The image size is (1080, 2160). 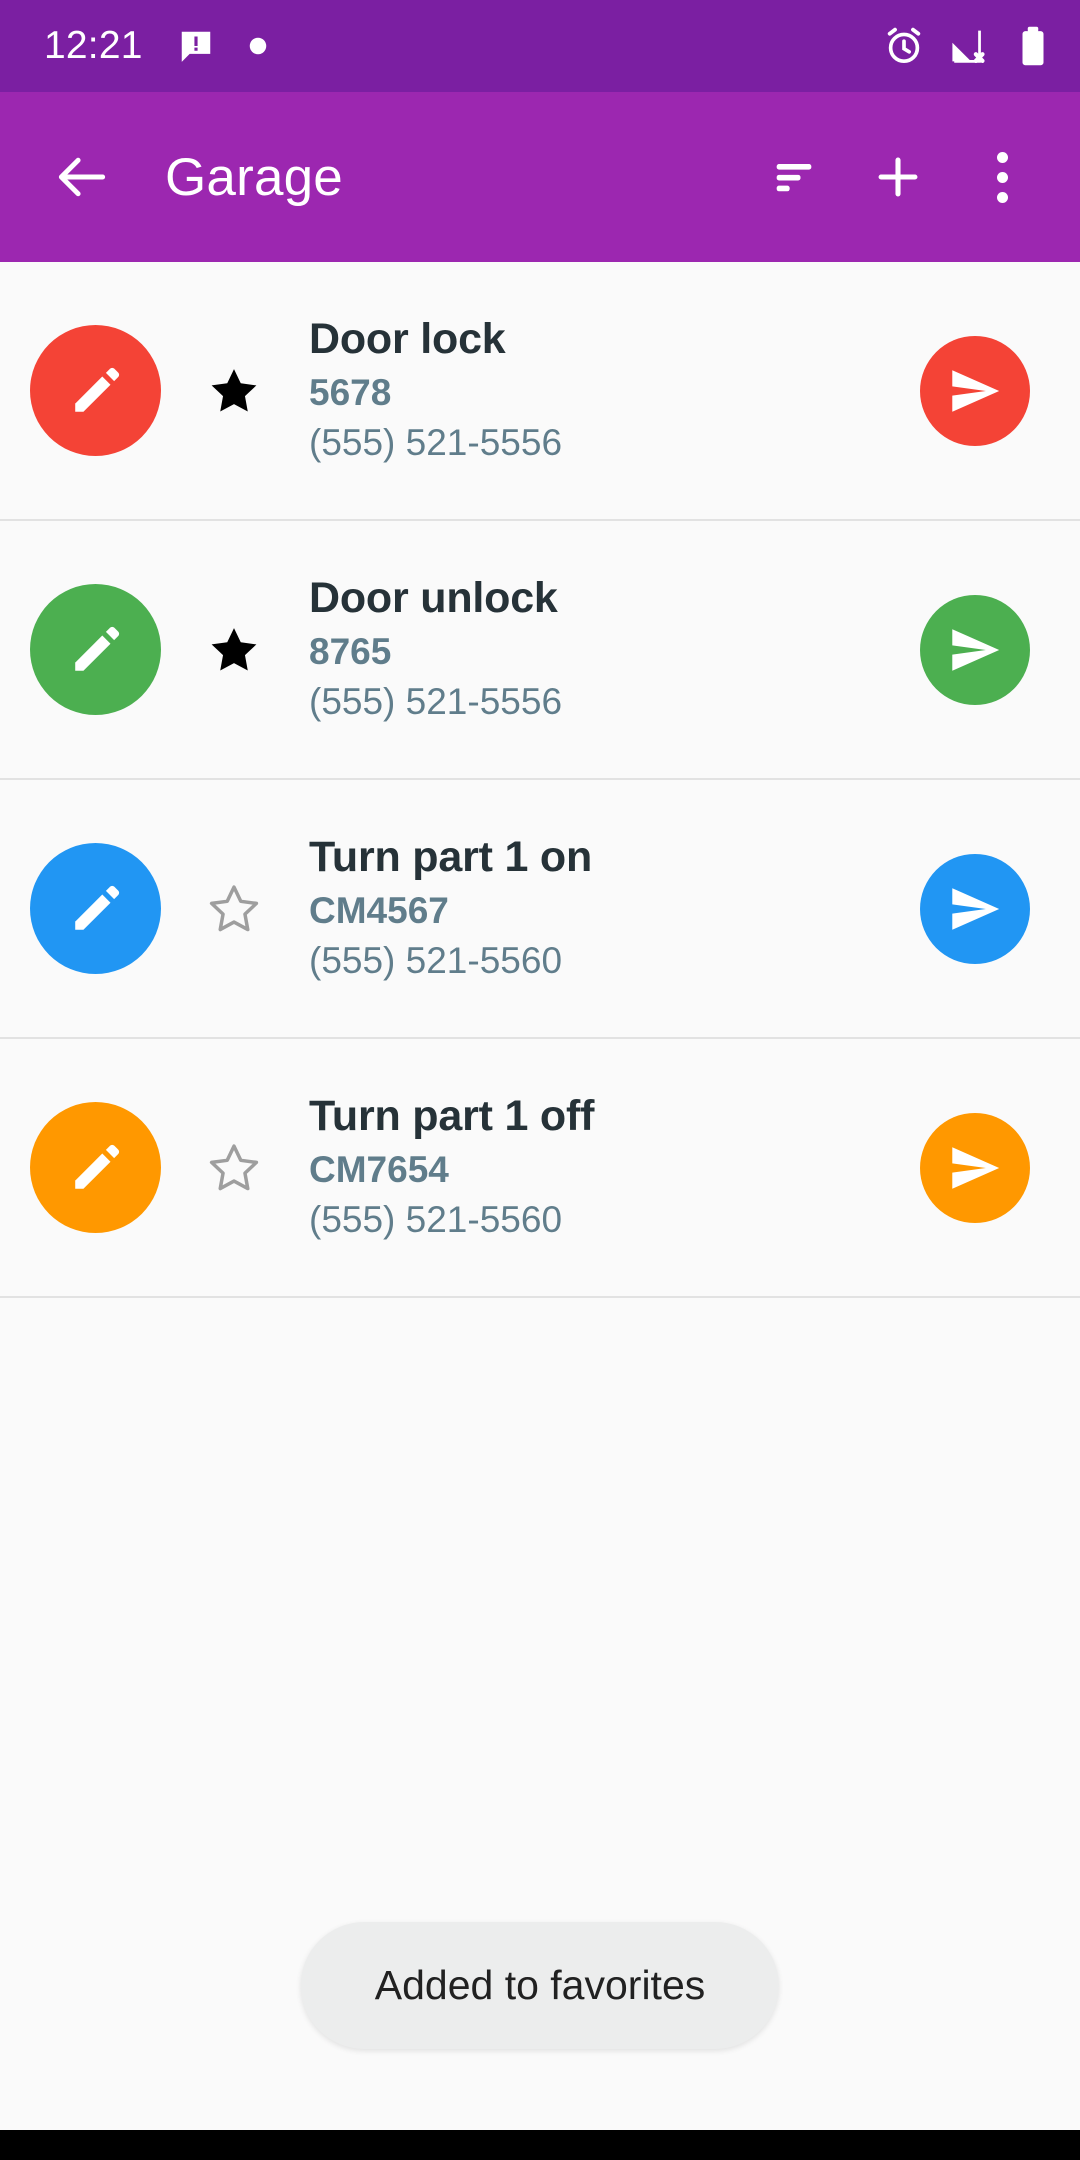 I want to click on status-bar-left: 12:21, so click(x=463, y=46).